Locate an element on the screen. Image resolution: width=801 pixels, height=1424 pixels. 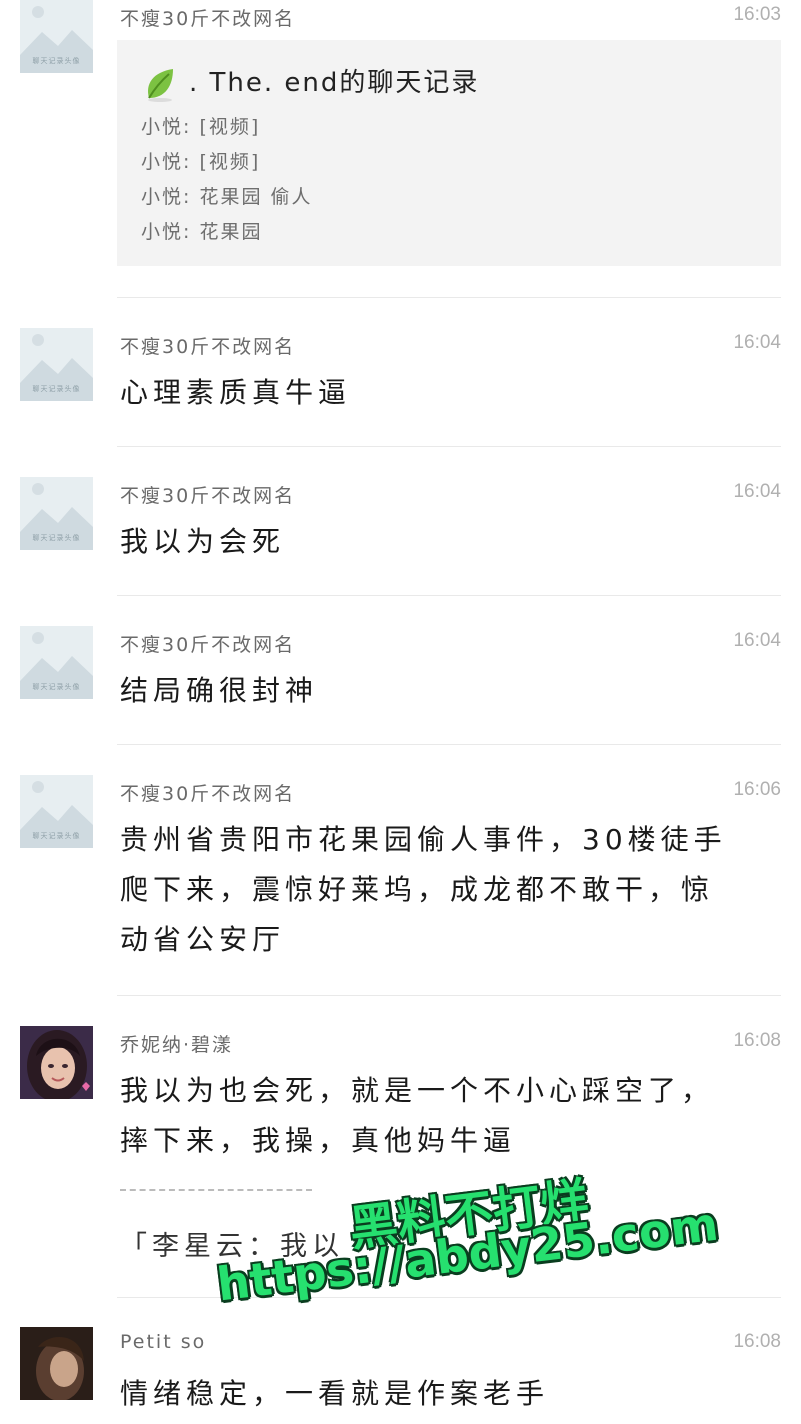
message-text-line: 摔下来，我操，真他妈牛逼 is located at coordinates (318, 1140).